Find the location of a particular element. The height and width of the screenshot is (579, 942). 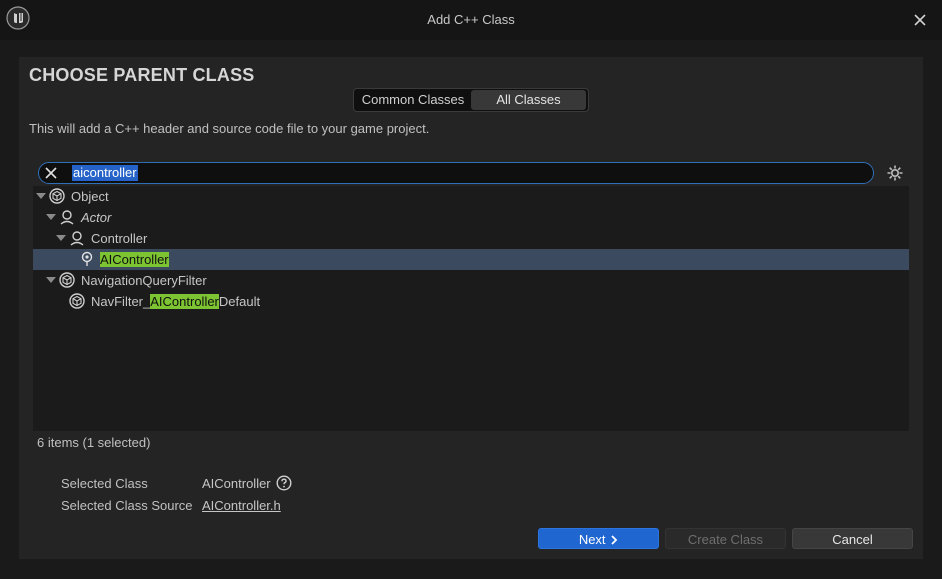

tree-item-label: NavFilter_AIControllerDefault is located at coordinates (175, 301).